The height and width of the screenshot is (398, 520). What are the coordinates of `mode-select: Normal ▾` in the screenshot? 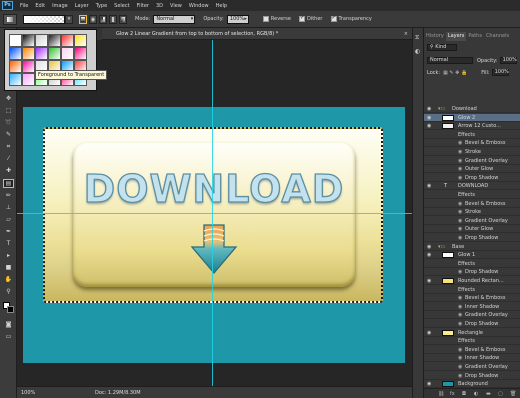 It's located at (174, 19).